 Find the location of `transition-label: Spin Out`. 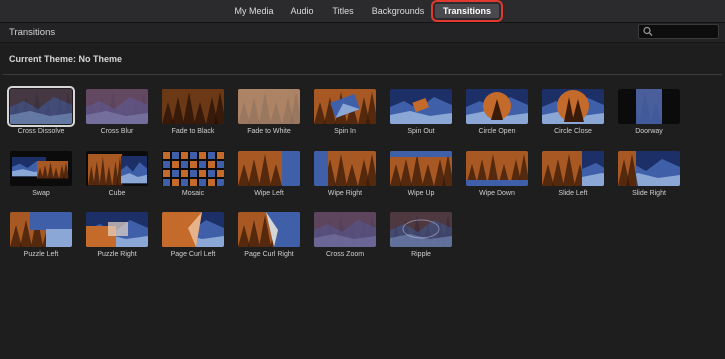

transition-label: Spin Out is located at coordinates (421, 131).